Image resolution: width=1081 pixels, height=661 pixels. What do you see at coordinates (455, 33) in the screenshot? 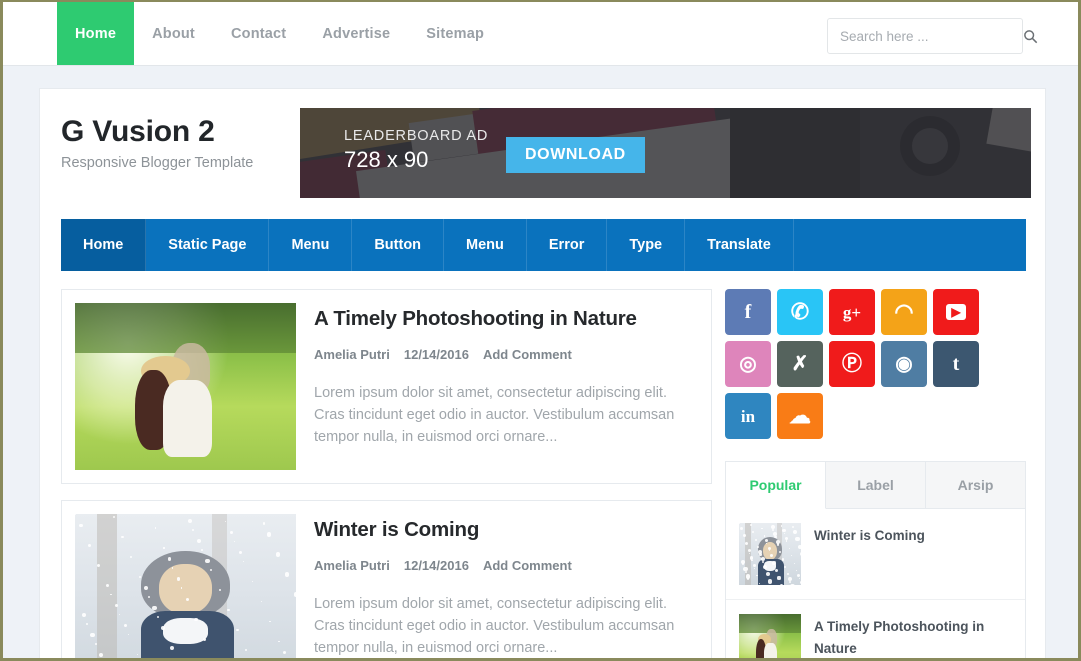
I see `topnav-item-sitemap: Sitemap` at bounding box center [455, 33].